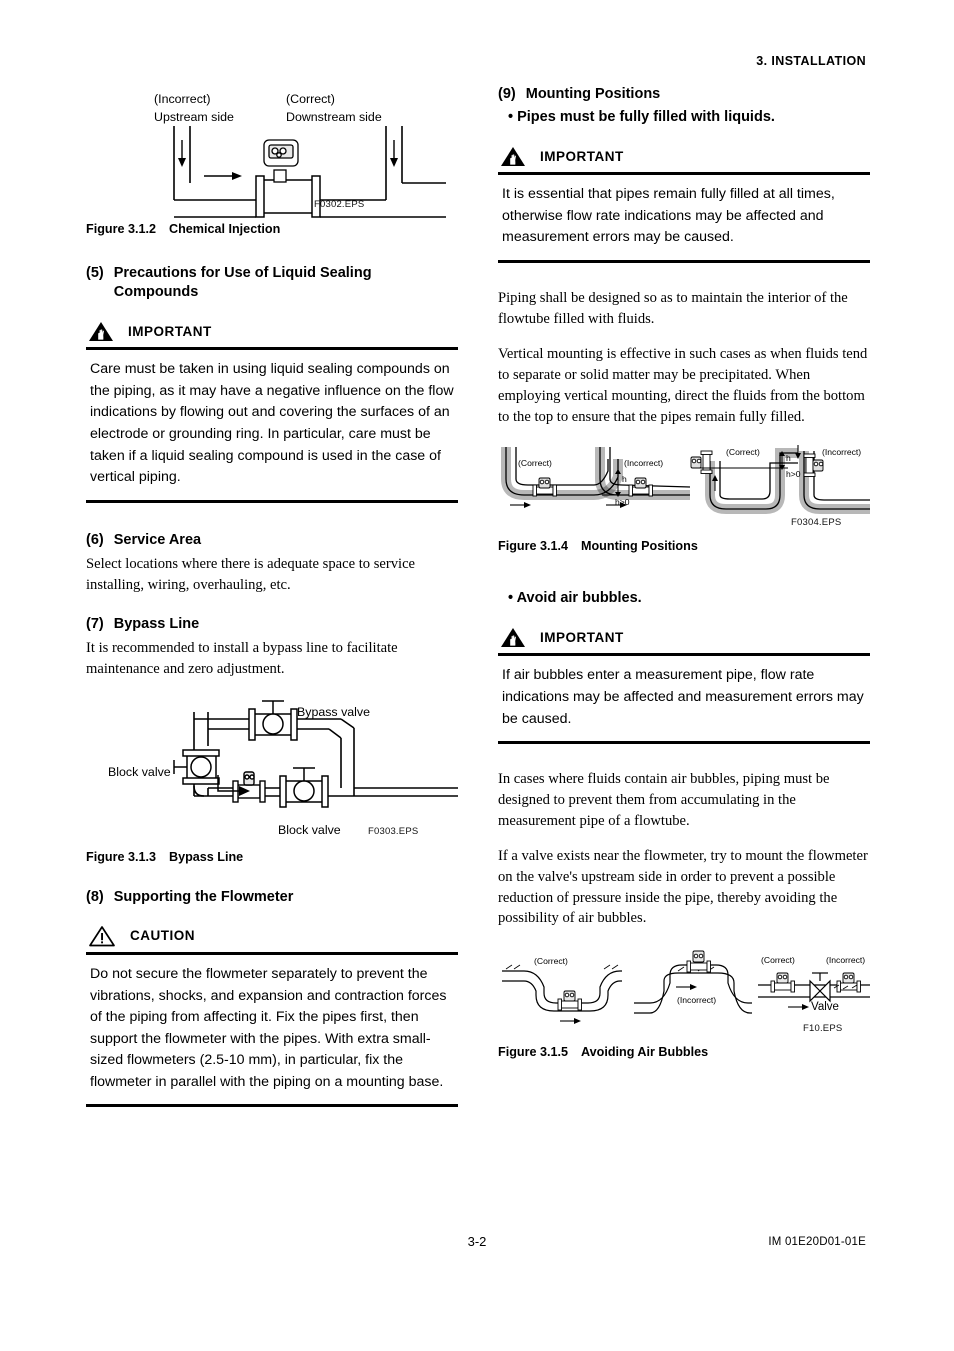  What do you see at coordinates (622, 502) in the screenshot?
I see `label-a-h-gt-0: h>0` at bounding box center [622, 502].